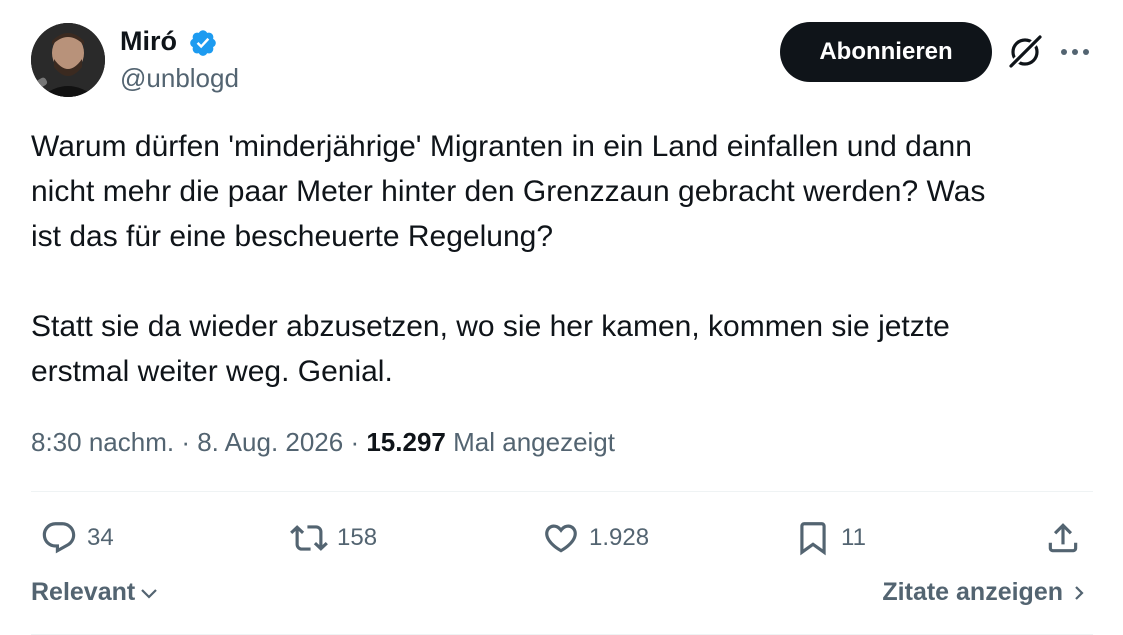  What do you see at coordinates (853, 537) in the screenshot?
I see `bookmark-count: 11` at bounding box center [853, 537].